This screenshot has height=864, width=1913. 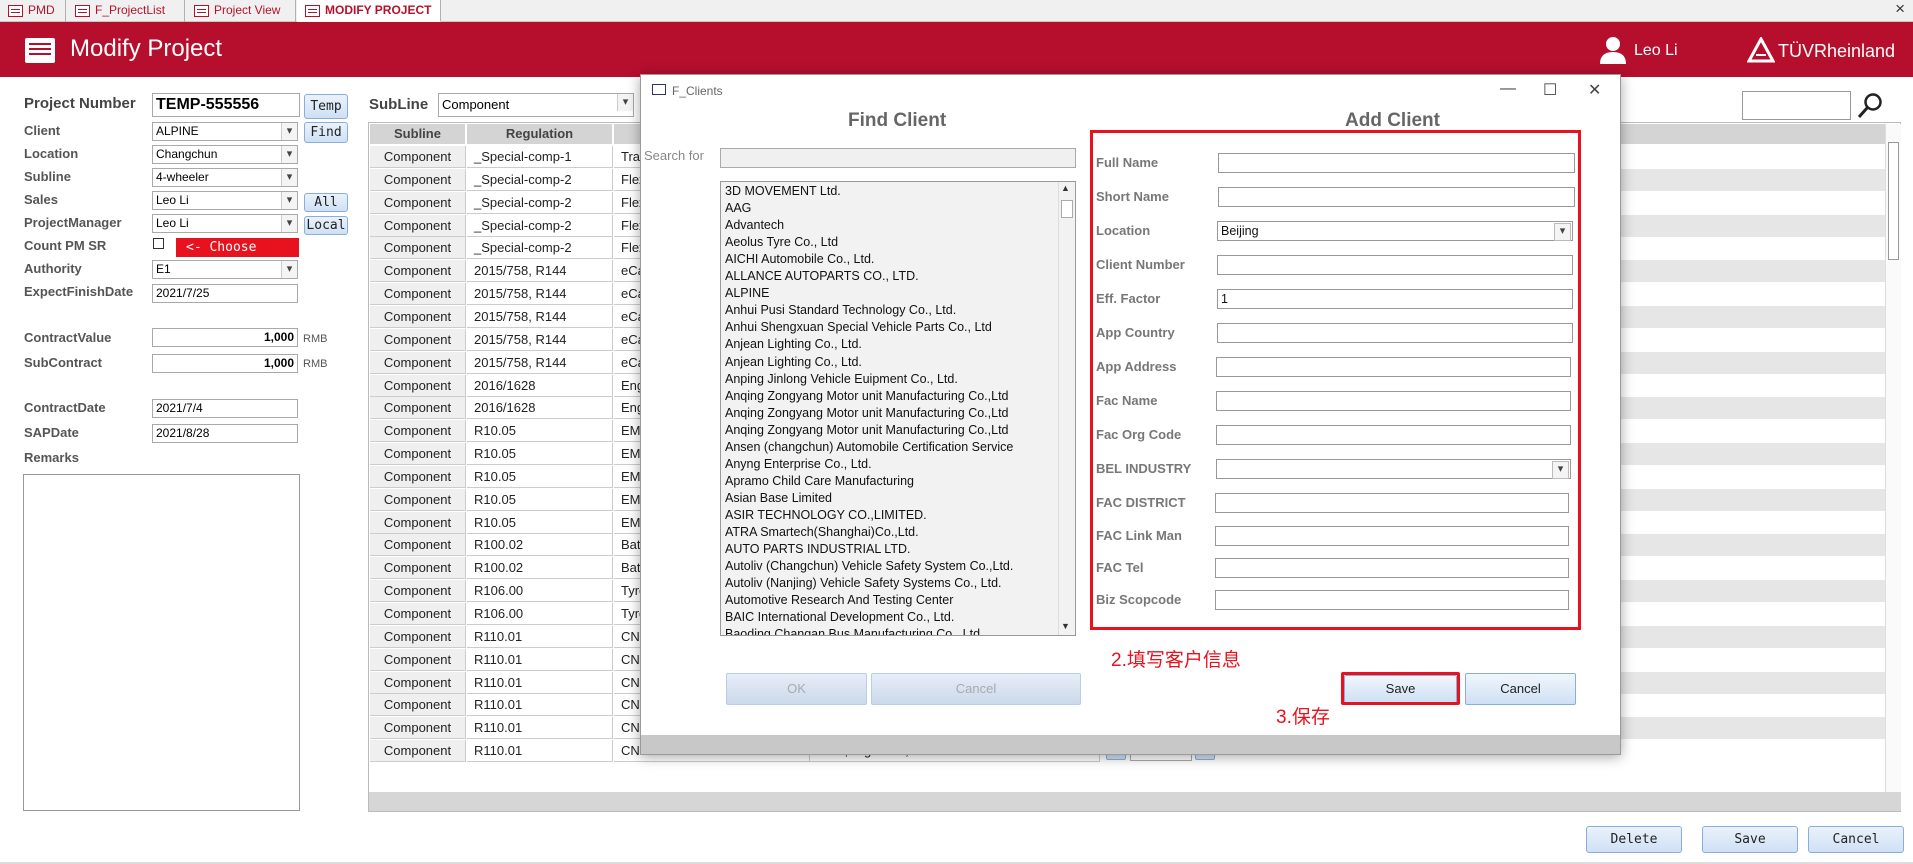 What do you see at coordinates (225, 154) in the screenshot?
I see `location-select: Changchun` at bounding box center [225, 154].